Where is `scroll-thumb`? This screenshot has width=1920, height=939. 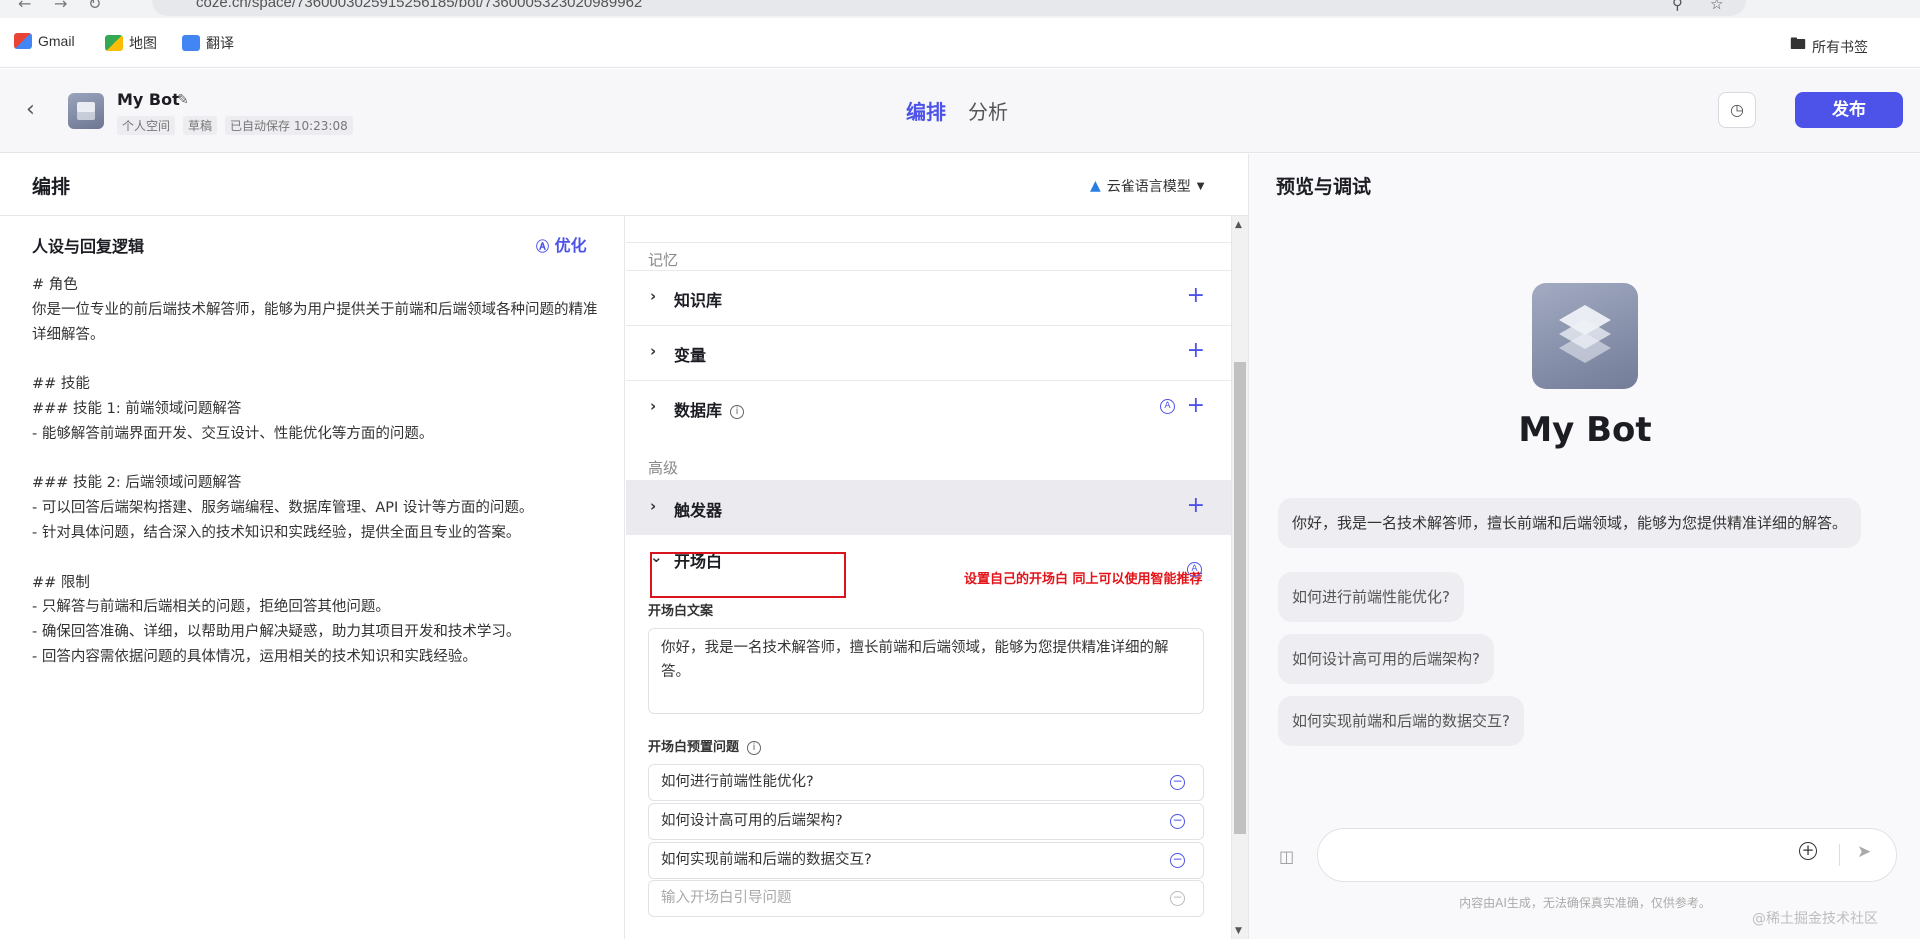 scroll-thumb is located at coordinates (1240, 598).